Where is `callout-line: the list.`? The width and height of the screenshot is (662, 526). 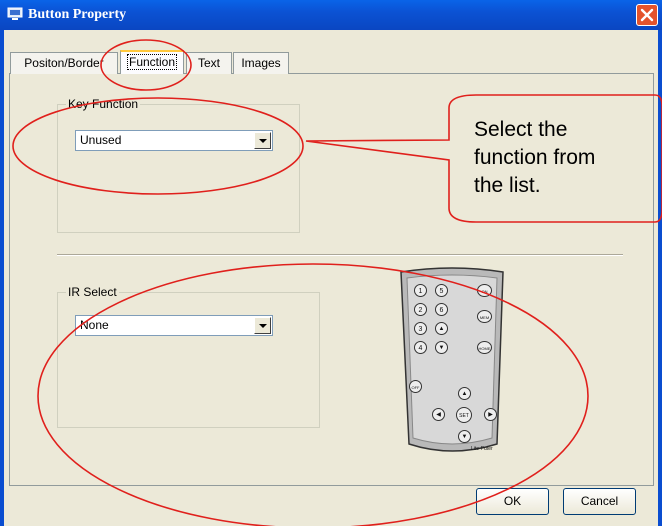 callout-line: the list. is located at coordinates (507, 185).